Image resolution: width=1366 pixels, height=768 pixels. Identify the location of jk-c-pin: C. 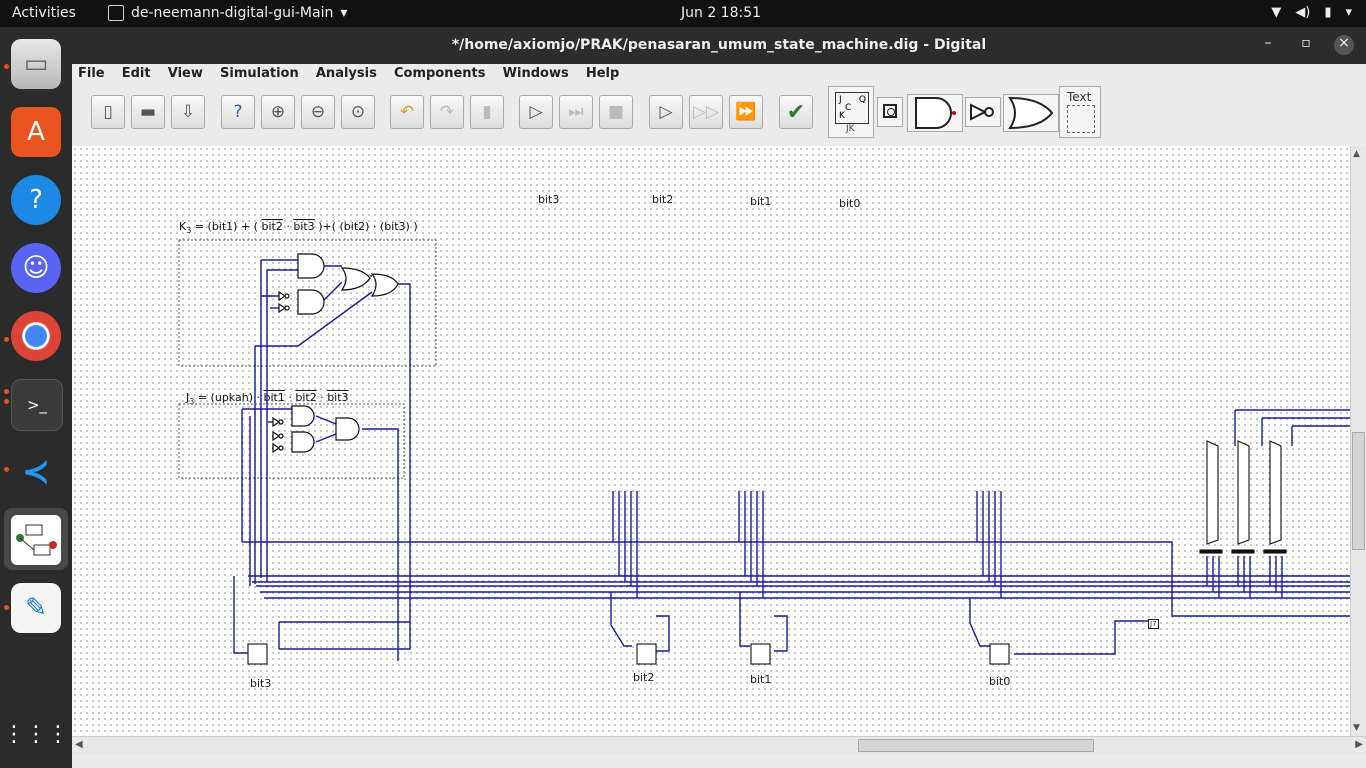
(848, 108).